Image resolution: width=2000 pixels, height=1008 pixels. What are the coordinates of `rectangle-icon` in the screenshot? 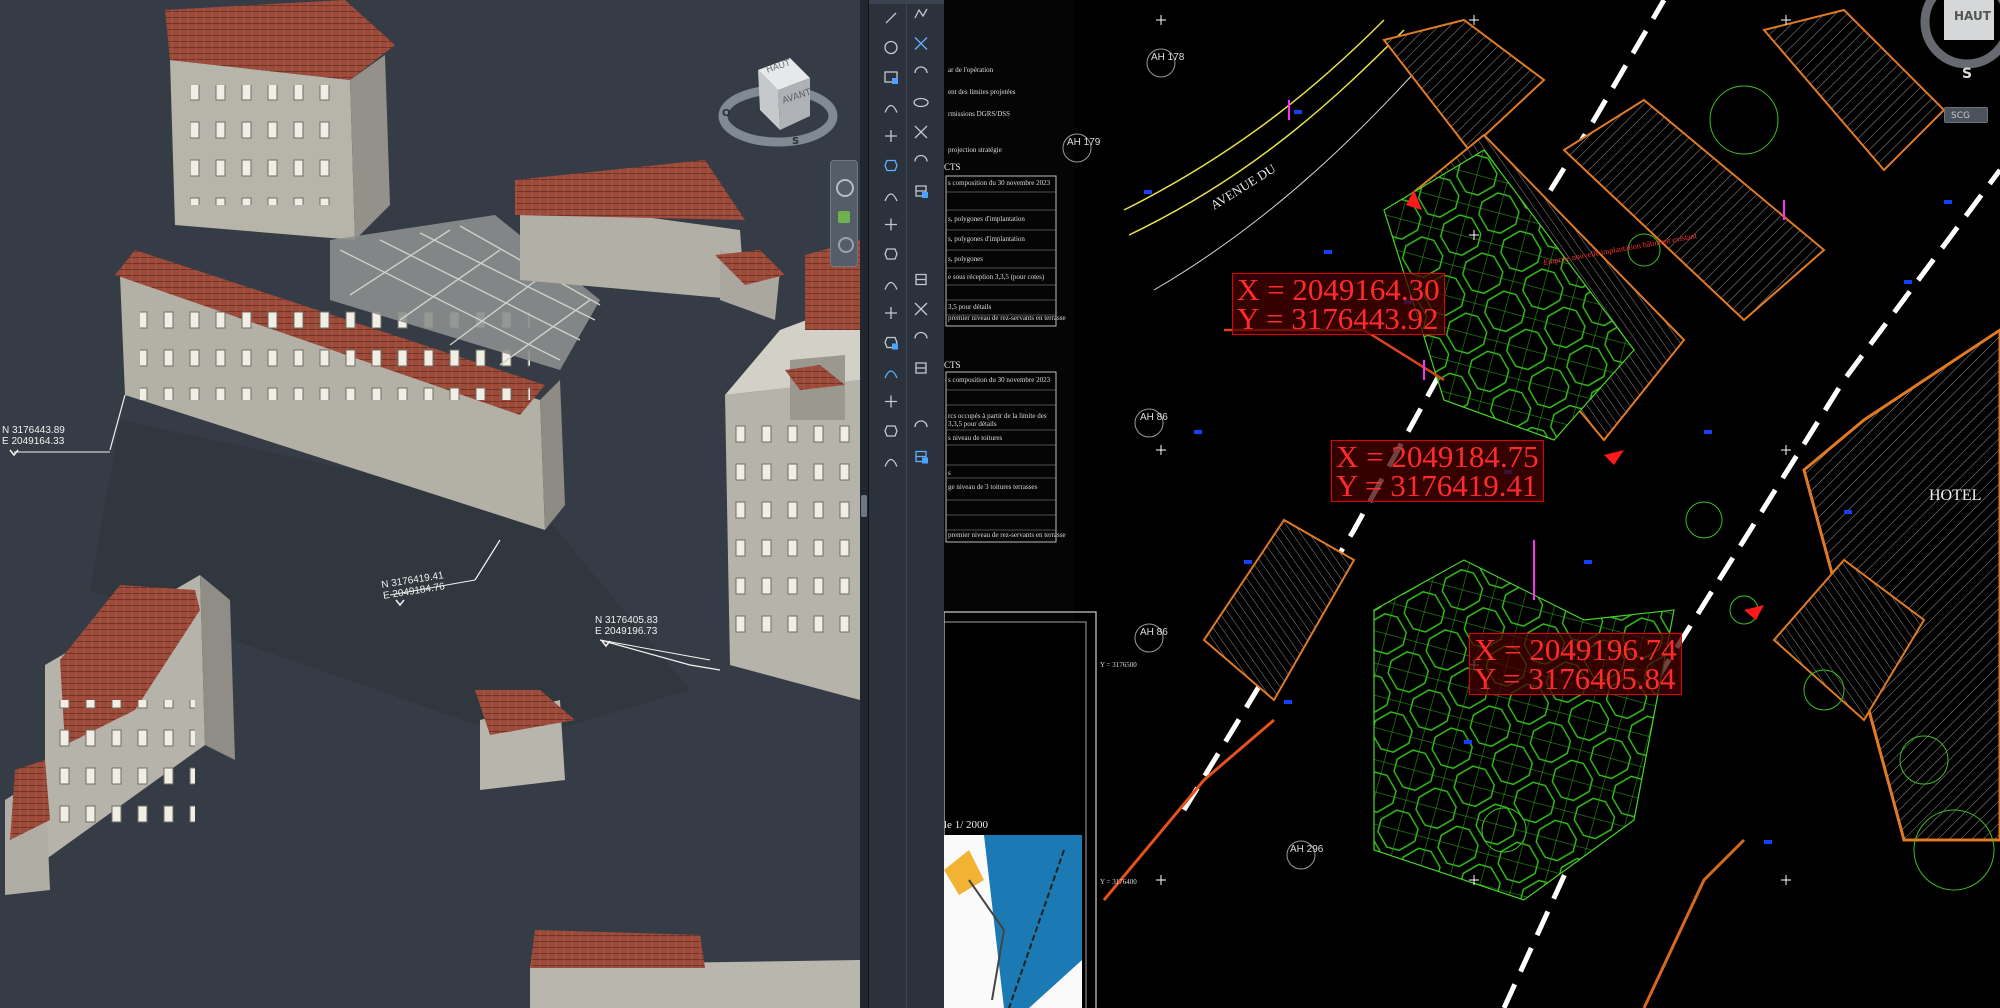 It's located at (891, 77).